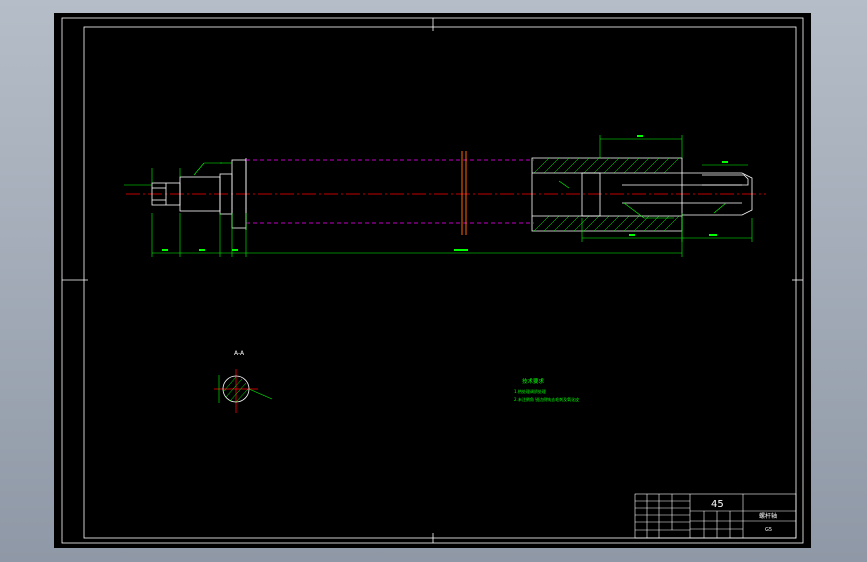 The height and width of the screenshot is (562, 867). What do you see at coordinates (390, 191) in the screenshot?
I see `shaft-middle-hidden` at bounding box center [390, 191].